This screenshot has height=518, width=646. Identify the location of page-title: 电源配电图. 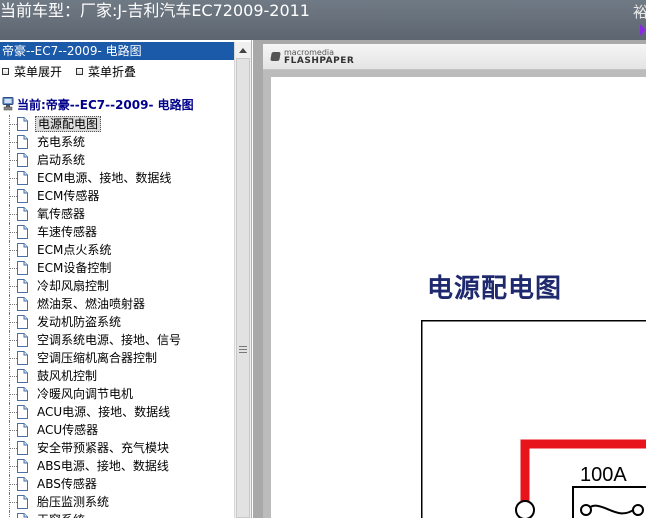
(495, 289).